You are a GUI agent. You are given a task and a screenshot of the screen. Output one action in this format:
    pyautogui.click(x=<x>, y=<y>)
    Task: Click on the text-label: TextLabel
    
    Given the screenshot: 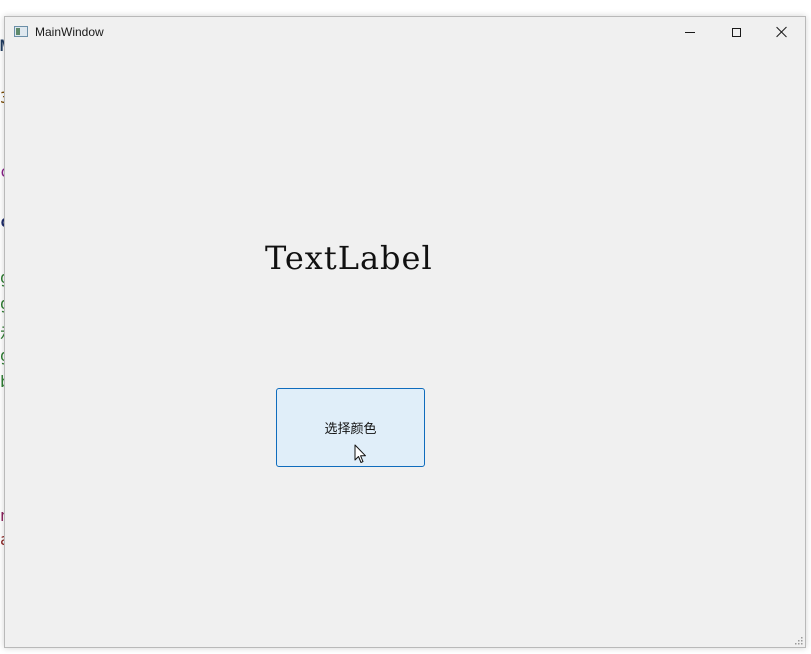 What is the action you would take?
    pyautogui.click(x=349, y=258)
    